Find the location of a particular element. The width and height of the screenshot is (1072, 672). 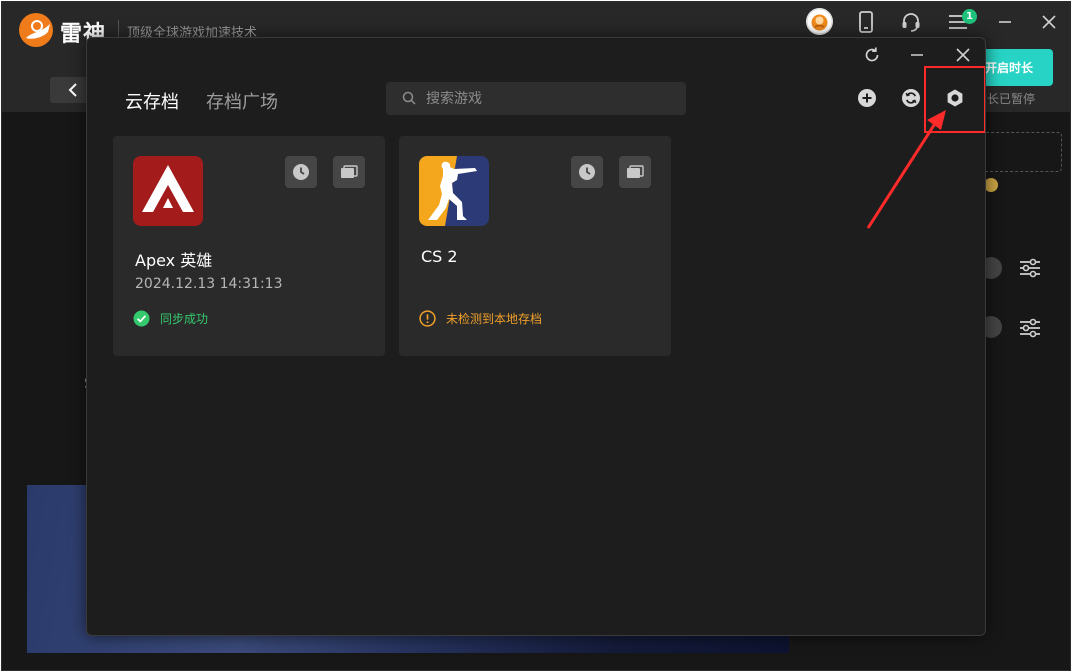

dialog-refresh-button is located at coordinates (872, 55).